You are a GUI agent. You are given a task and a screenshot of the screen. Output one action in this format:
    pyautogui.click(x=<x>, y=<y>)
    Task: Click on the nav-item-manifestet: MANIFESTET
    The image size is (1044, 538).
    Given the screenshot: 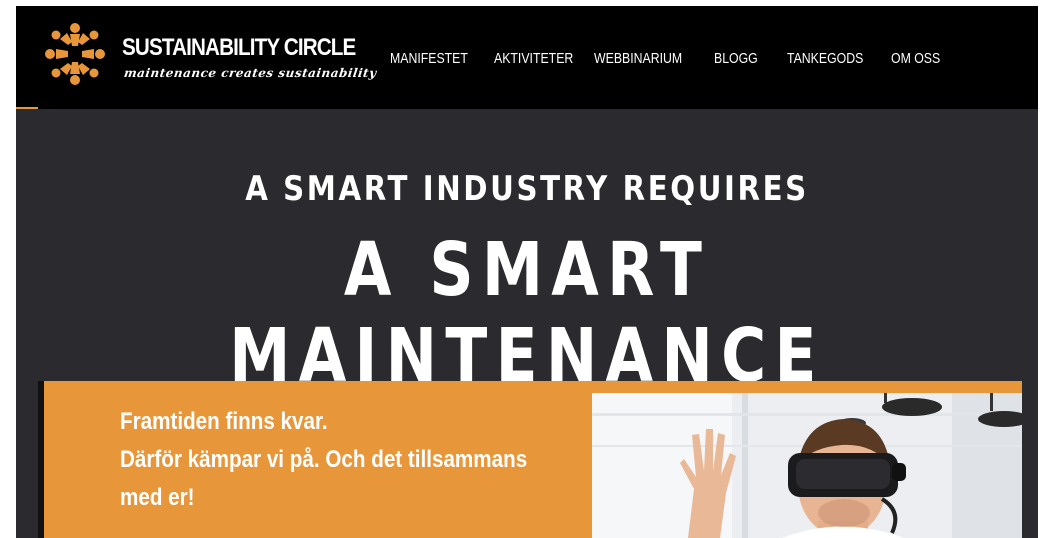 What is the action you would take?
    pyautogui.click(x=432, y=58)
    